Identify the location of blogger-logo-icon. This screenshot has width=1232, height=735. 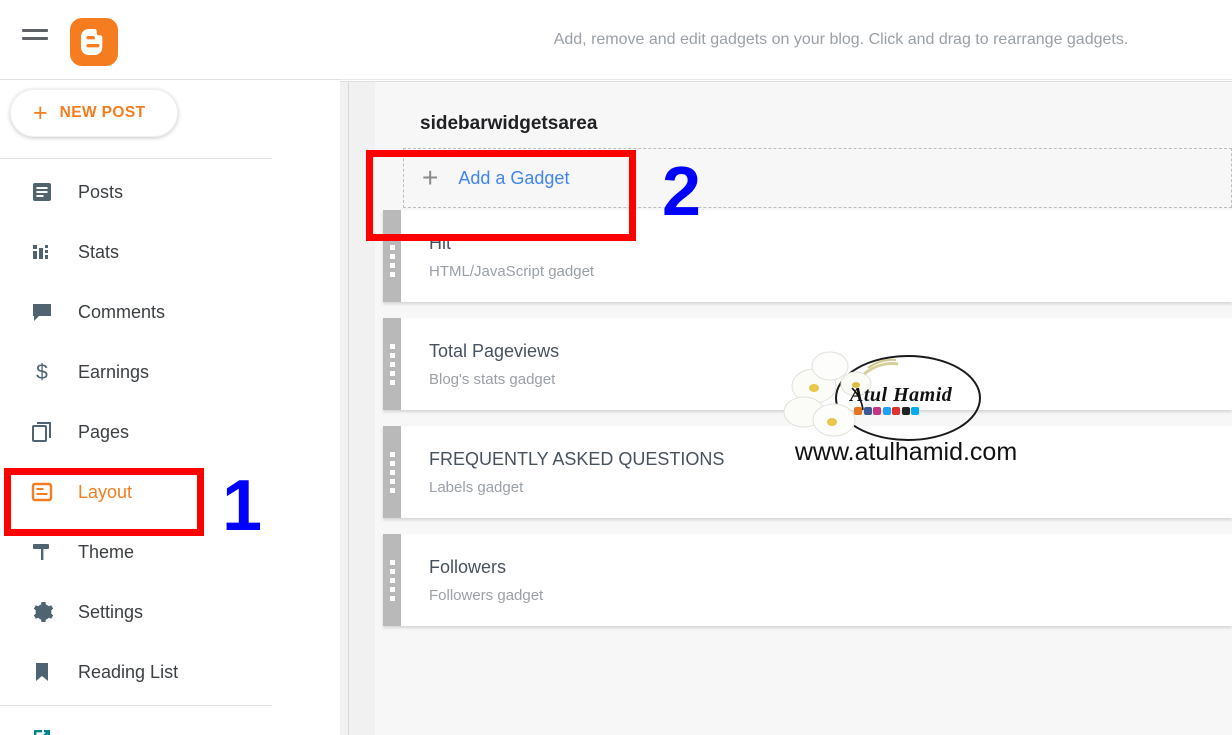
(94, 42).